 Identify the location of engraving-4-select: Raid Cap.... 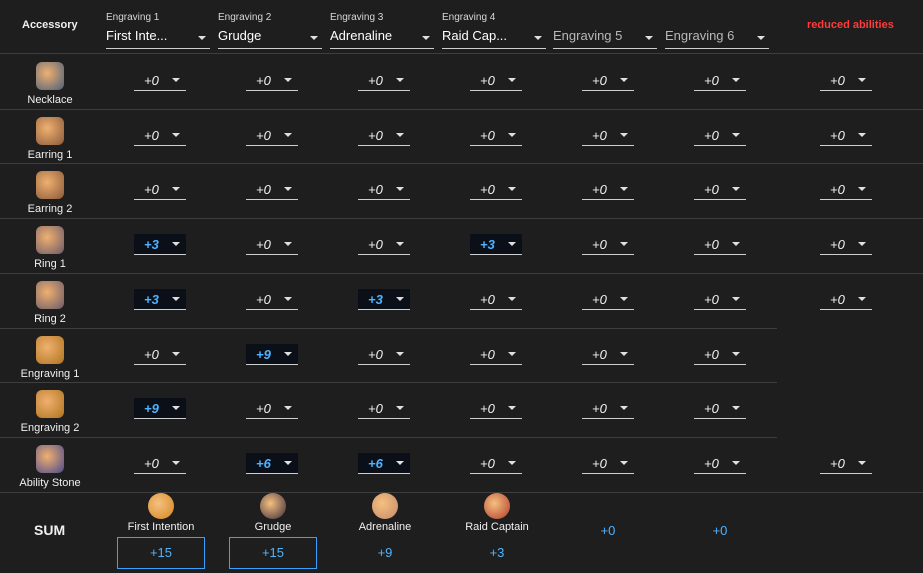
(494, 37).